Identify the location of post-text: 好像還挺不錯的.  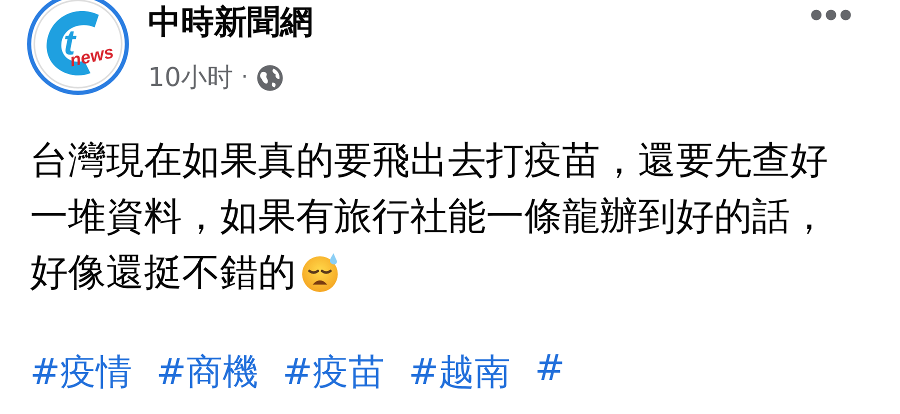
(163, 272).